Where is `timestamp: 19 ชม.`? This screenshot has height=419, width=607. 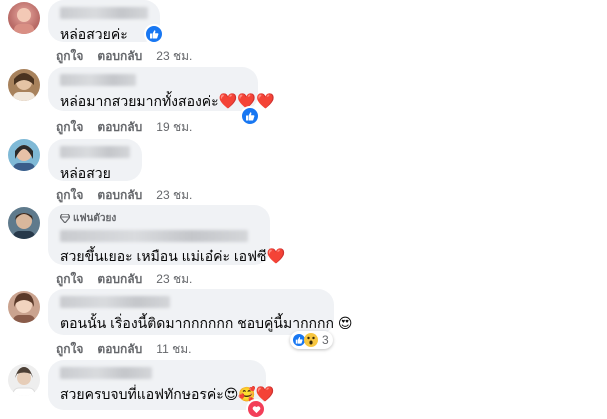 timestamp: 19 ชม. is located at coordinates (174, 127).